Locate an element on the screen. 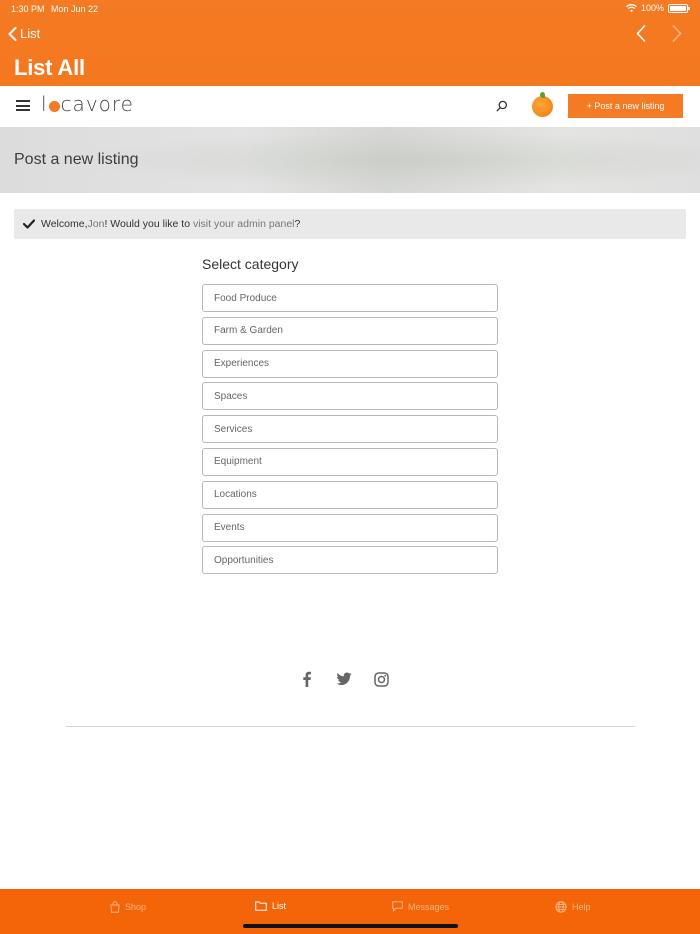 Image resolution: width=700 pixels, height=934 pixels. tab-shop: Shop is located at coordinates (128, 907).